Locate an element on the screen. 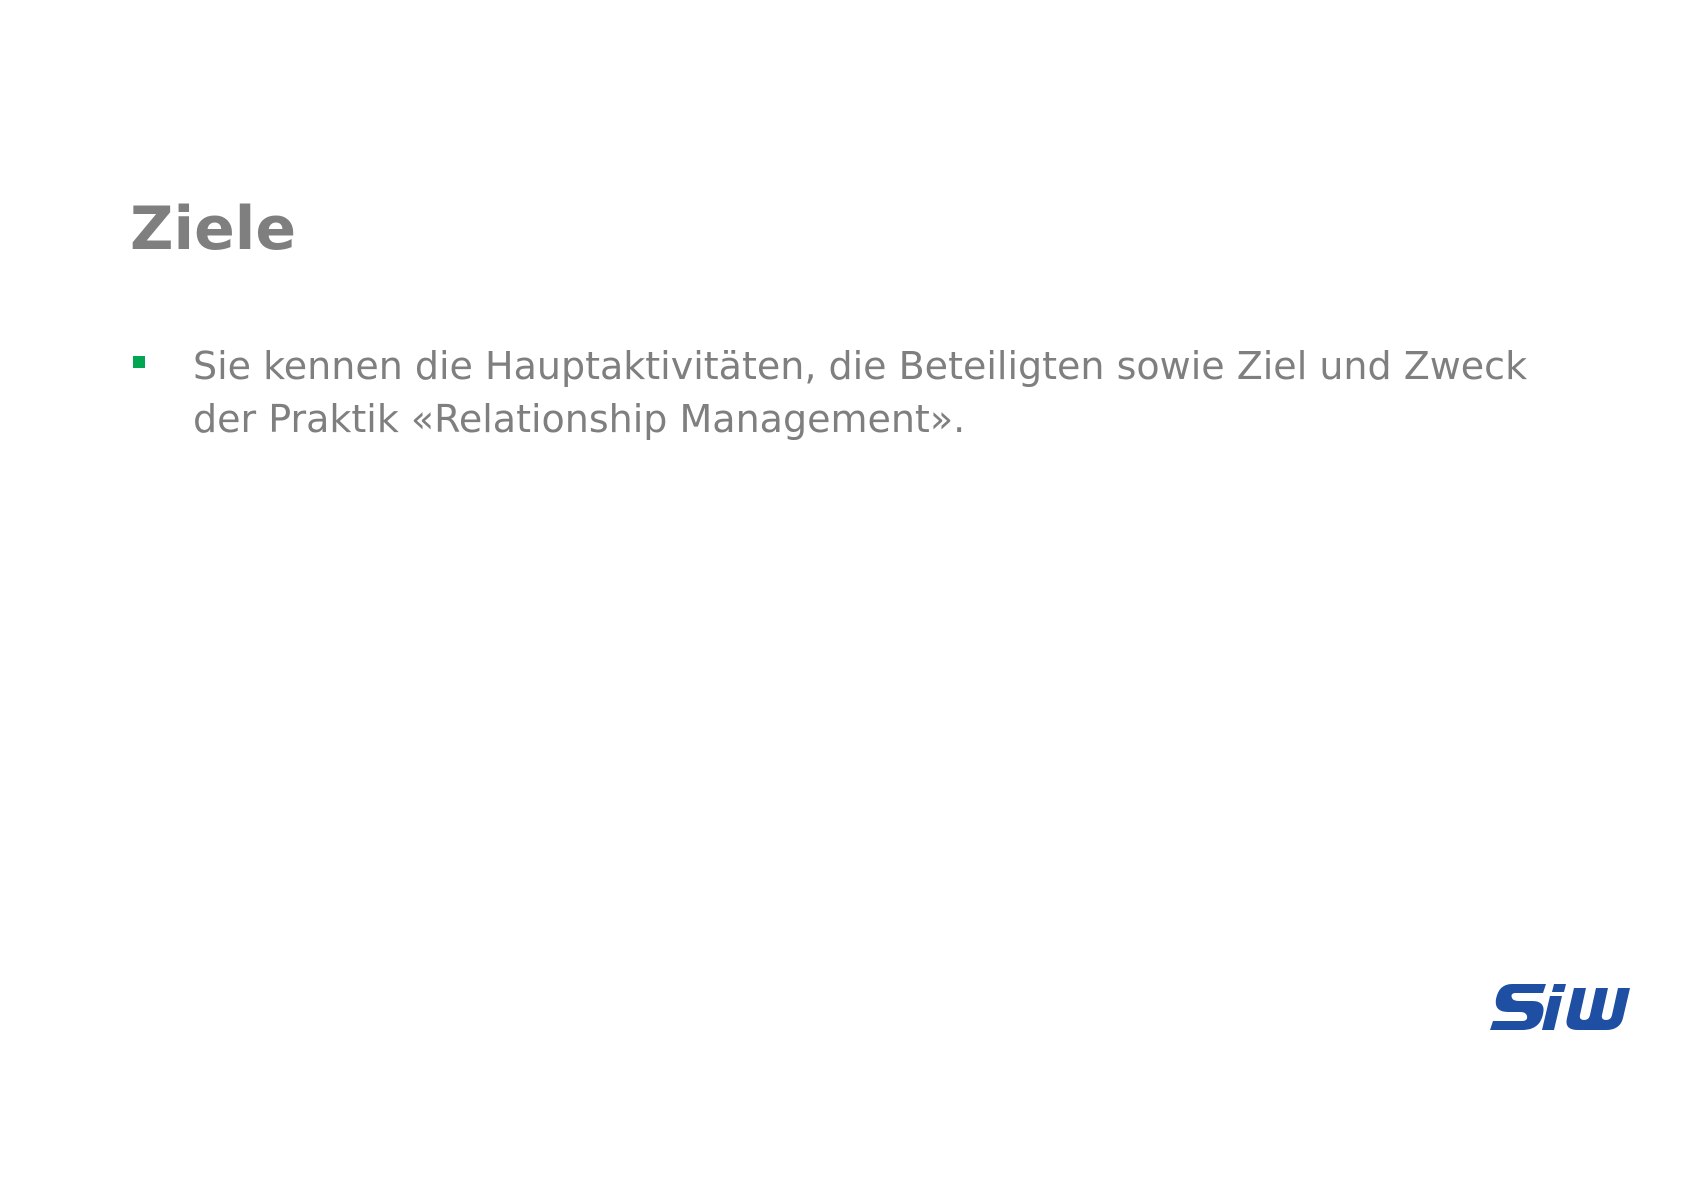  siw-logo is located at coordinates (1564, 1007).